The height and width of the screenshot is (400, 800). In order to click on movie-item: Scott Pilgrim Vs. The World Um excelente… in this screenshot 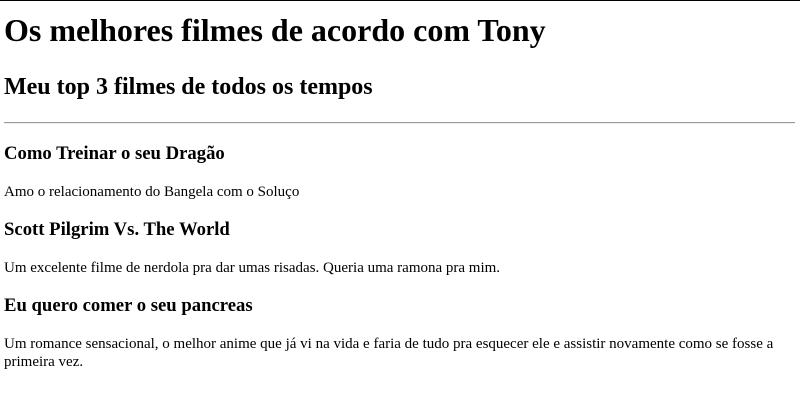, I will do `click(398, 248)`.